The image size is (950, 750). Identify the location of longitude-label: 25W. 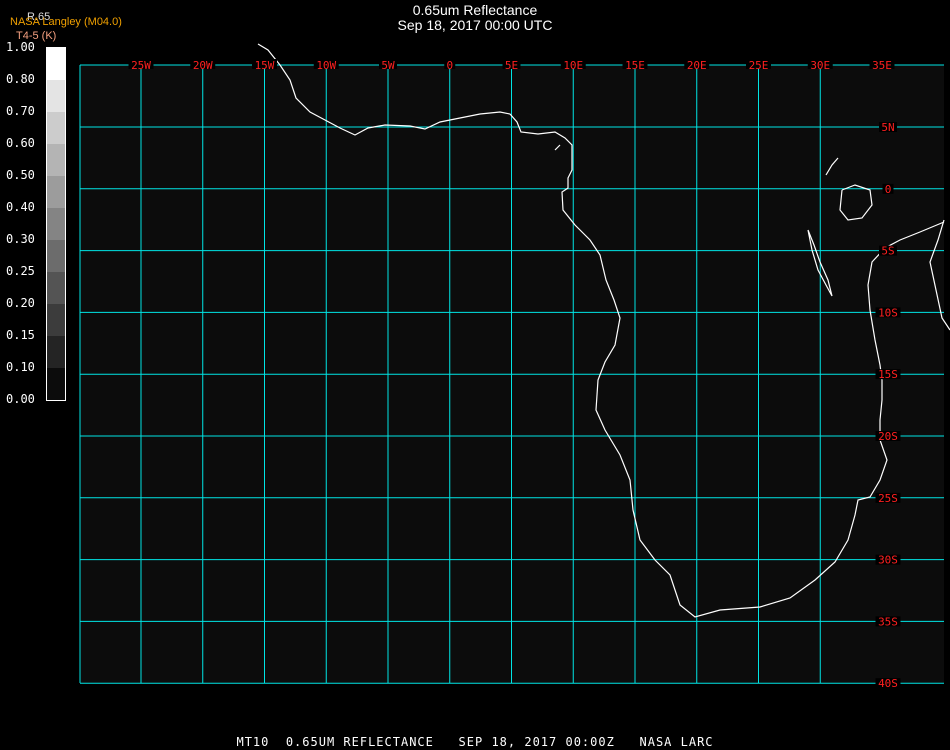
(141, 65).